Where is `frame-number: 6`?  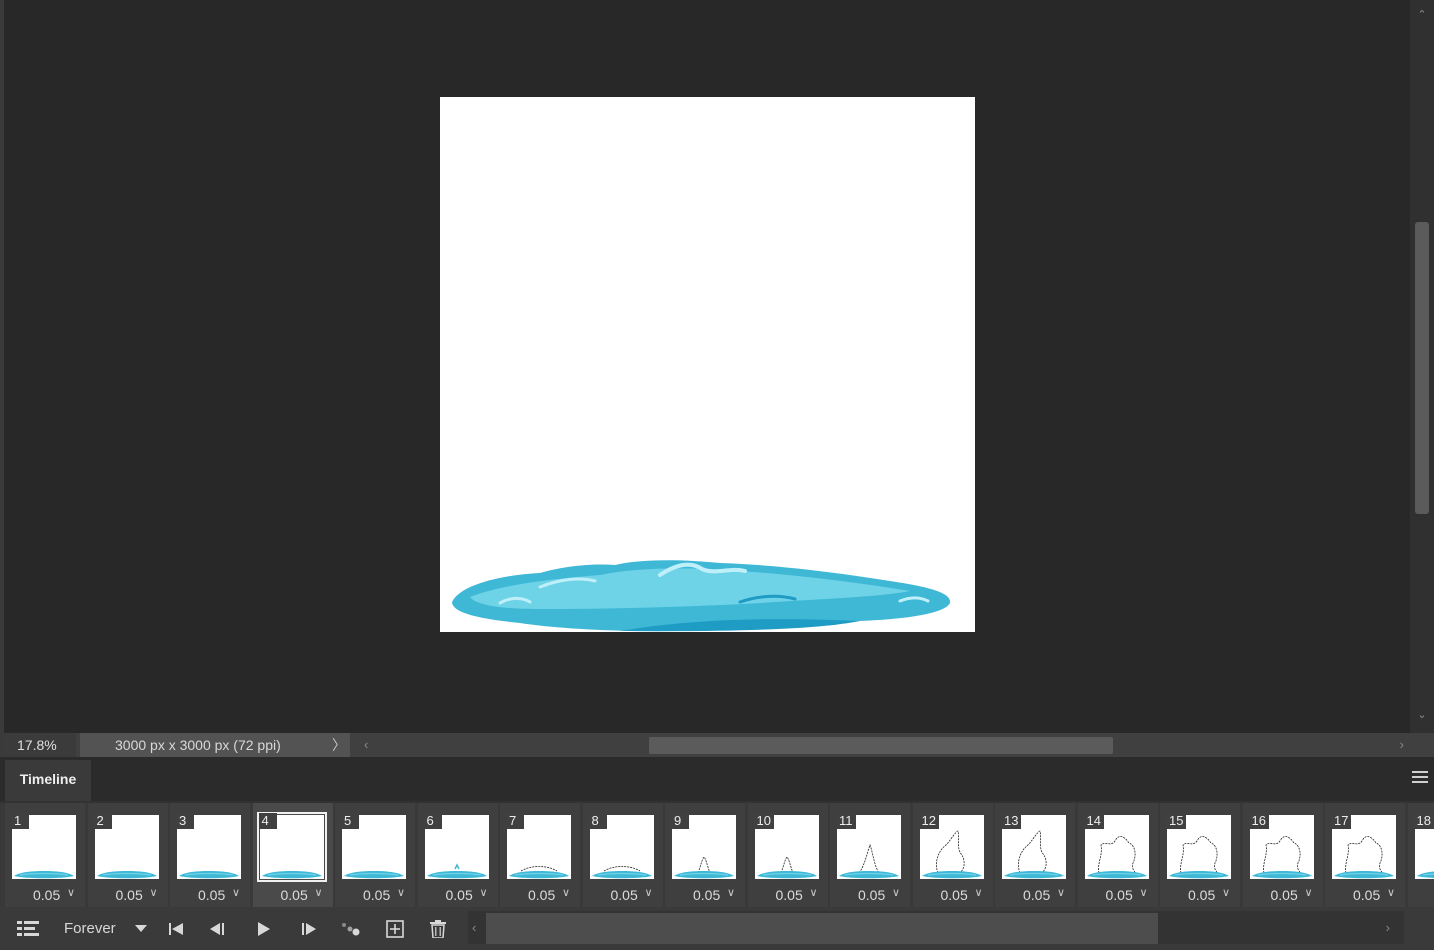
frame-number: 6 is located at coordinates (432, 821).